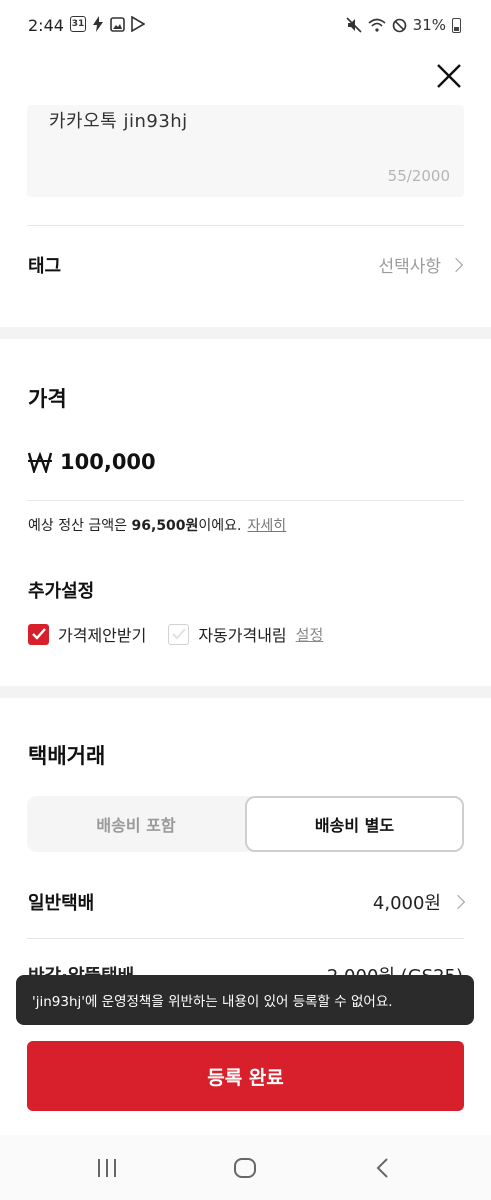 The width and height of the screenshot is (491, 1200). I want to click on checkbox-unchecked-icon, so click(179, 634).